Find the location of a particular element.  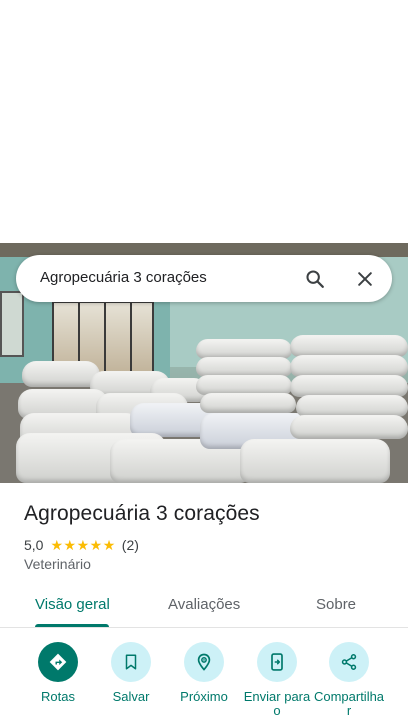

share-label: Compartilhar is located at coordinates (349, 703).